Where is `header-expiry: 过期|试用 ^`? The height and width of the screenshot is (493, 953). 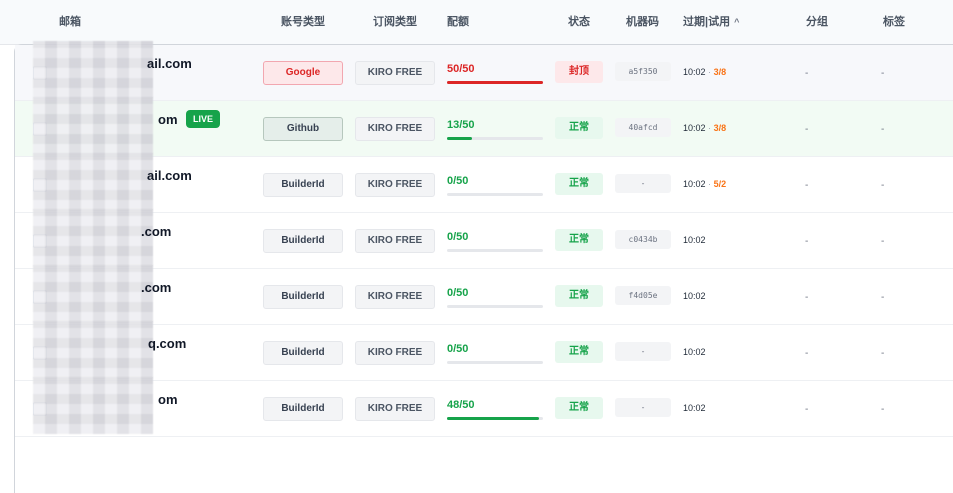
header-expiry: 过期|试用 ^ is located at coordinates (711, 22).